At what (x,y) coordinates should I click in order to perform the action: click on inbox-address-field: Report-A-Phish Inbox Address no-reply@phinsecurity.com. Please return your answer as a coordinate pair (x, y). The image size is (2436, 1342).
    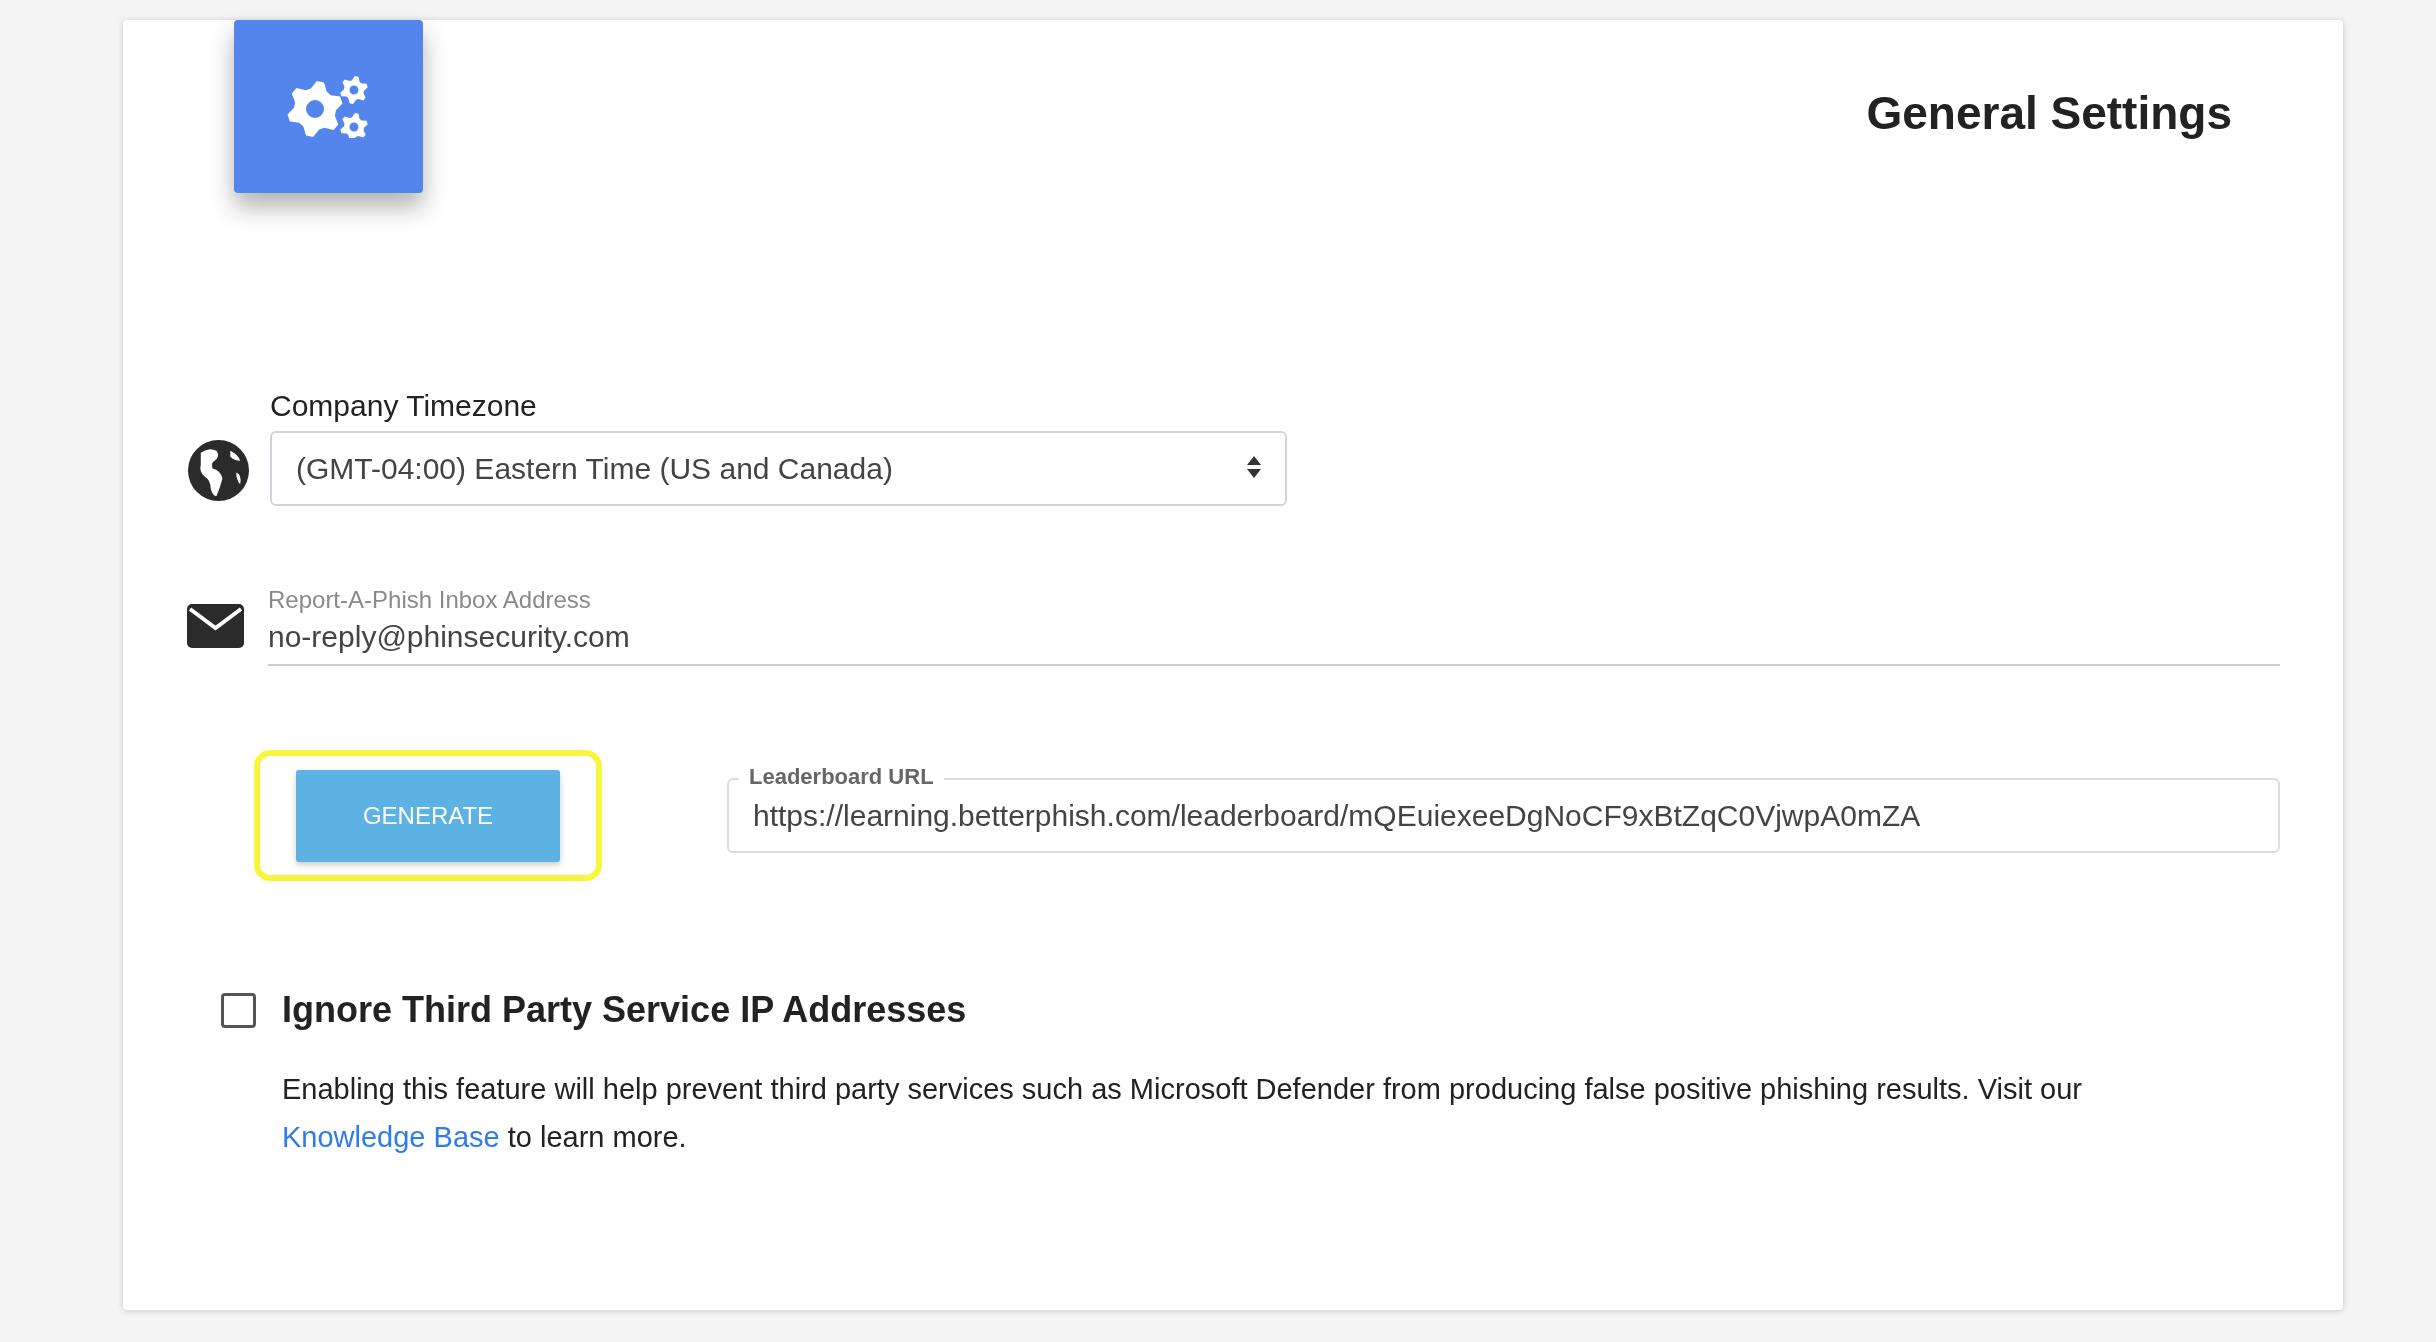
    Looking at the image, I should click on (1274, 626).